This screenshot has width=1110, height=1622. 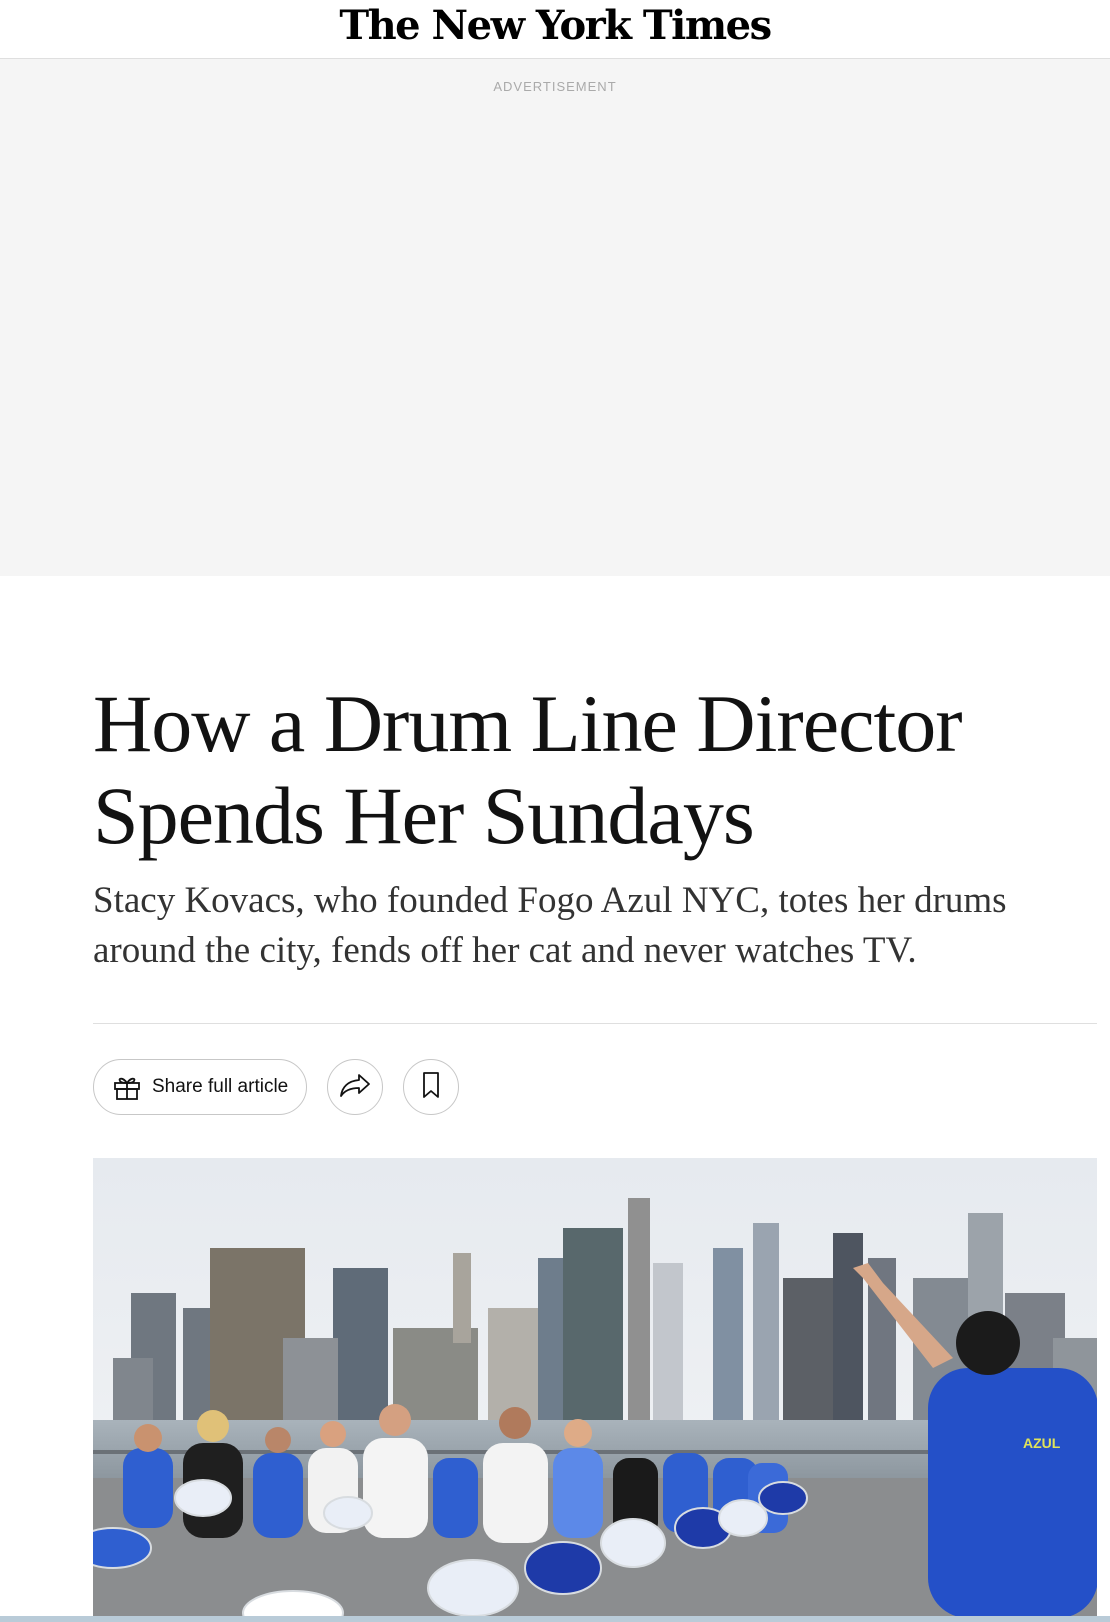 What do you see at coordinates (220, 1086) in the screenshot?
I see `share-full-article-label: Share full article` at bounding box center [220, 1086].